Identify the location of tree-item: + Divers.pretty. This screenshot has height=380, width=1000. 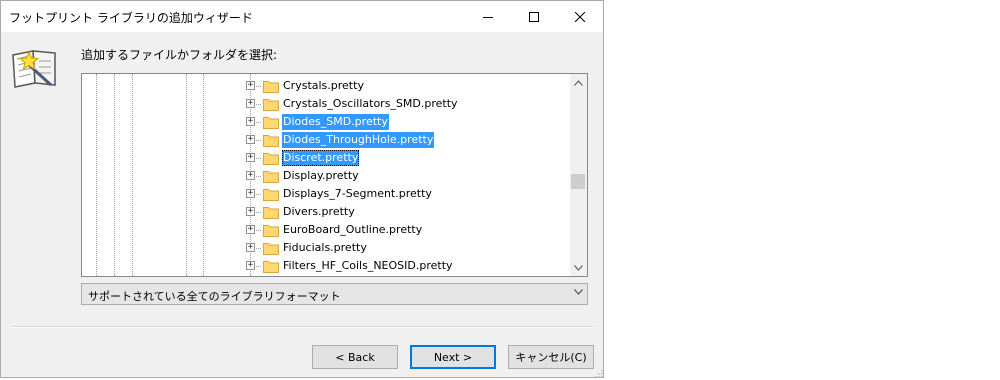
(326, 212).